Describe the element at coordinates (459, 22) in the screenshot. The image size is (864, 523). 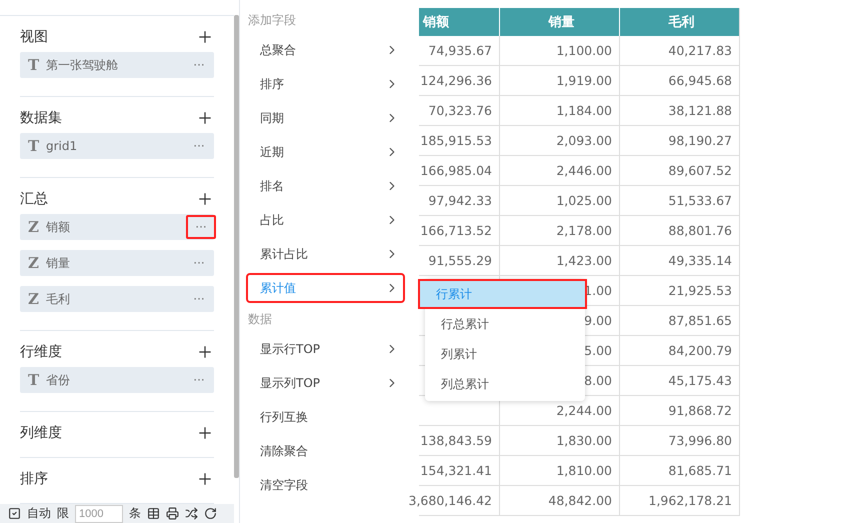
I see `column-header: 销额` at that location.